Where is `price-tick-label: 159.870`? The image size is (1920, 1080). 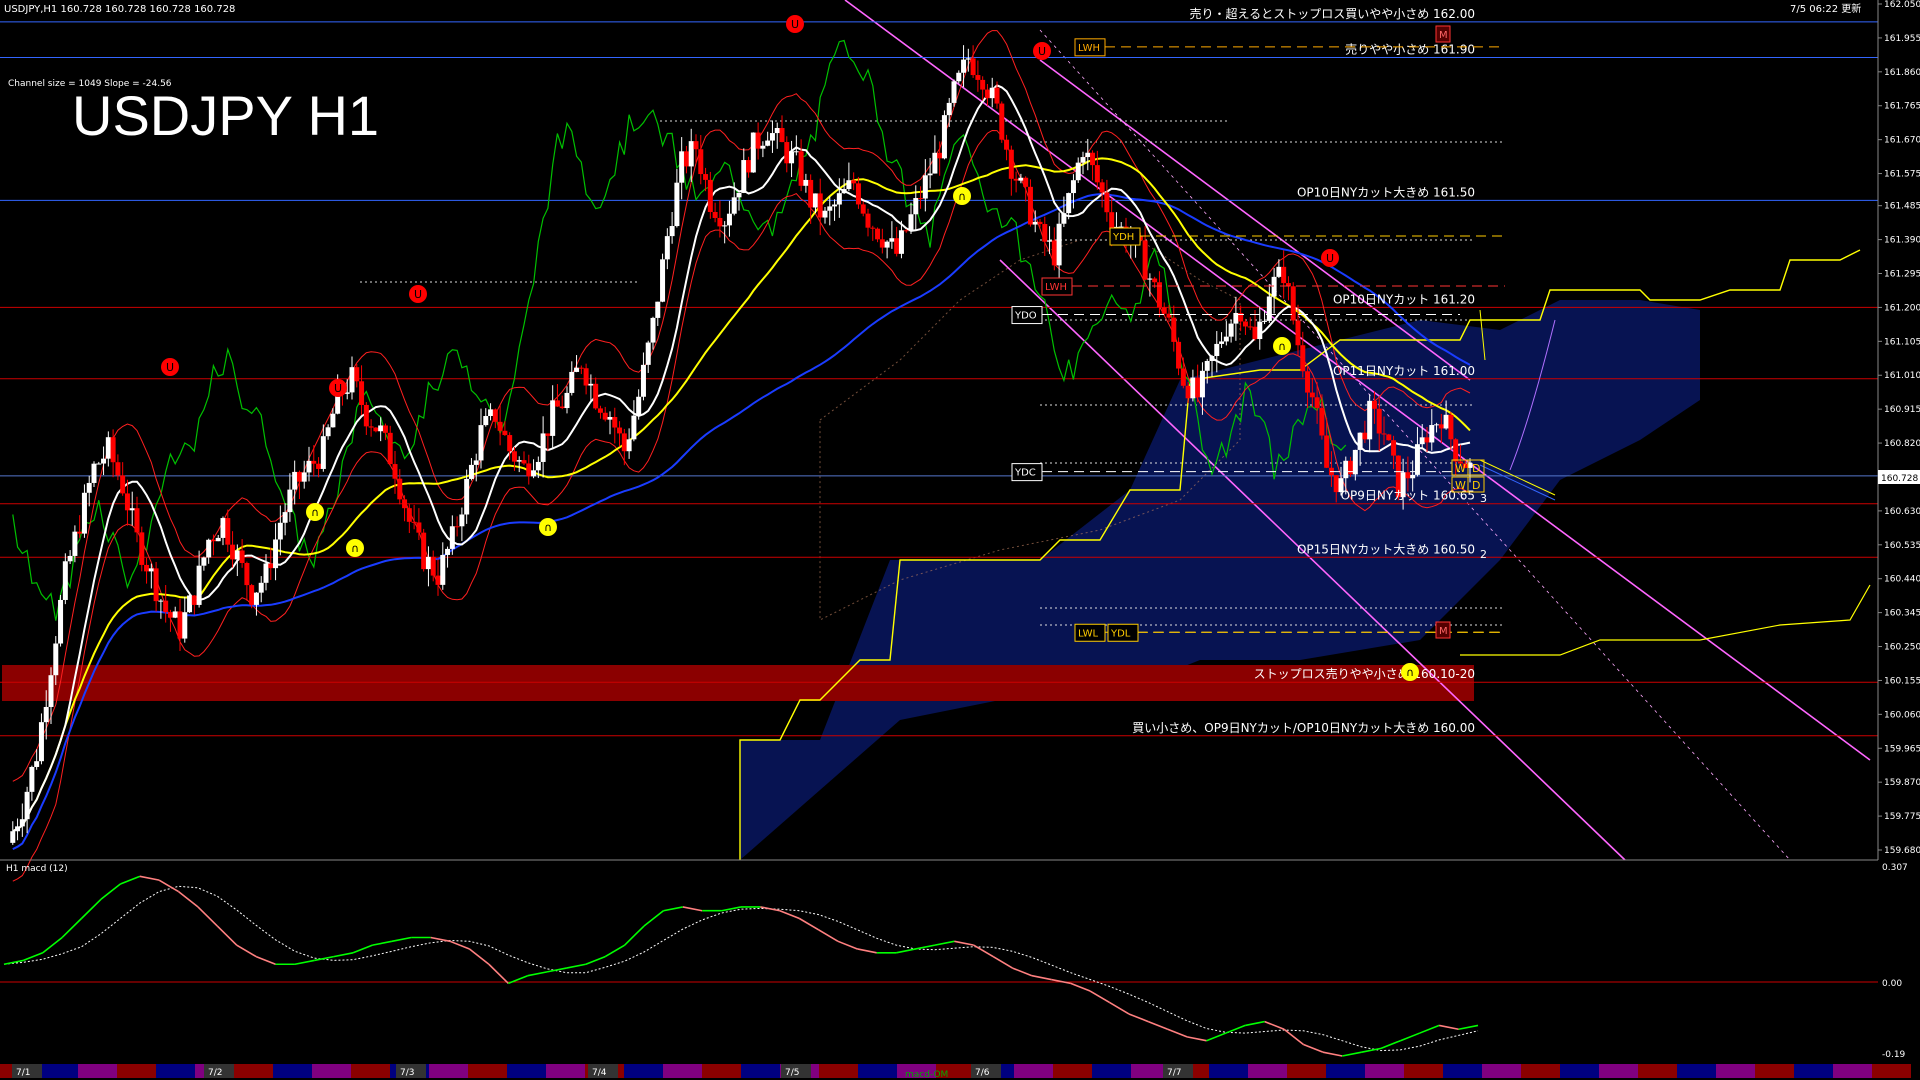
price-tick-label: 159.870 is located at coordinates (1902, 783).